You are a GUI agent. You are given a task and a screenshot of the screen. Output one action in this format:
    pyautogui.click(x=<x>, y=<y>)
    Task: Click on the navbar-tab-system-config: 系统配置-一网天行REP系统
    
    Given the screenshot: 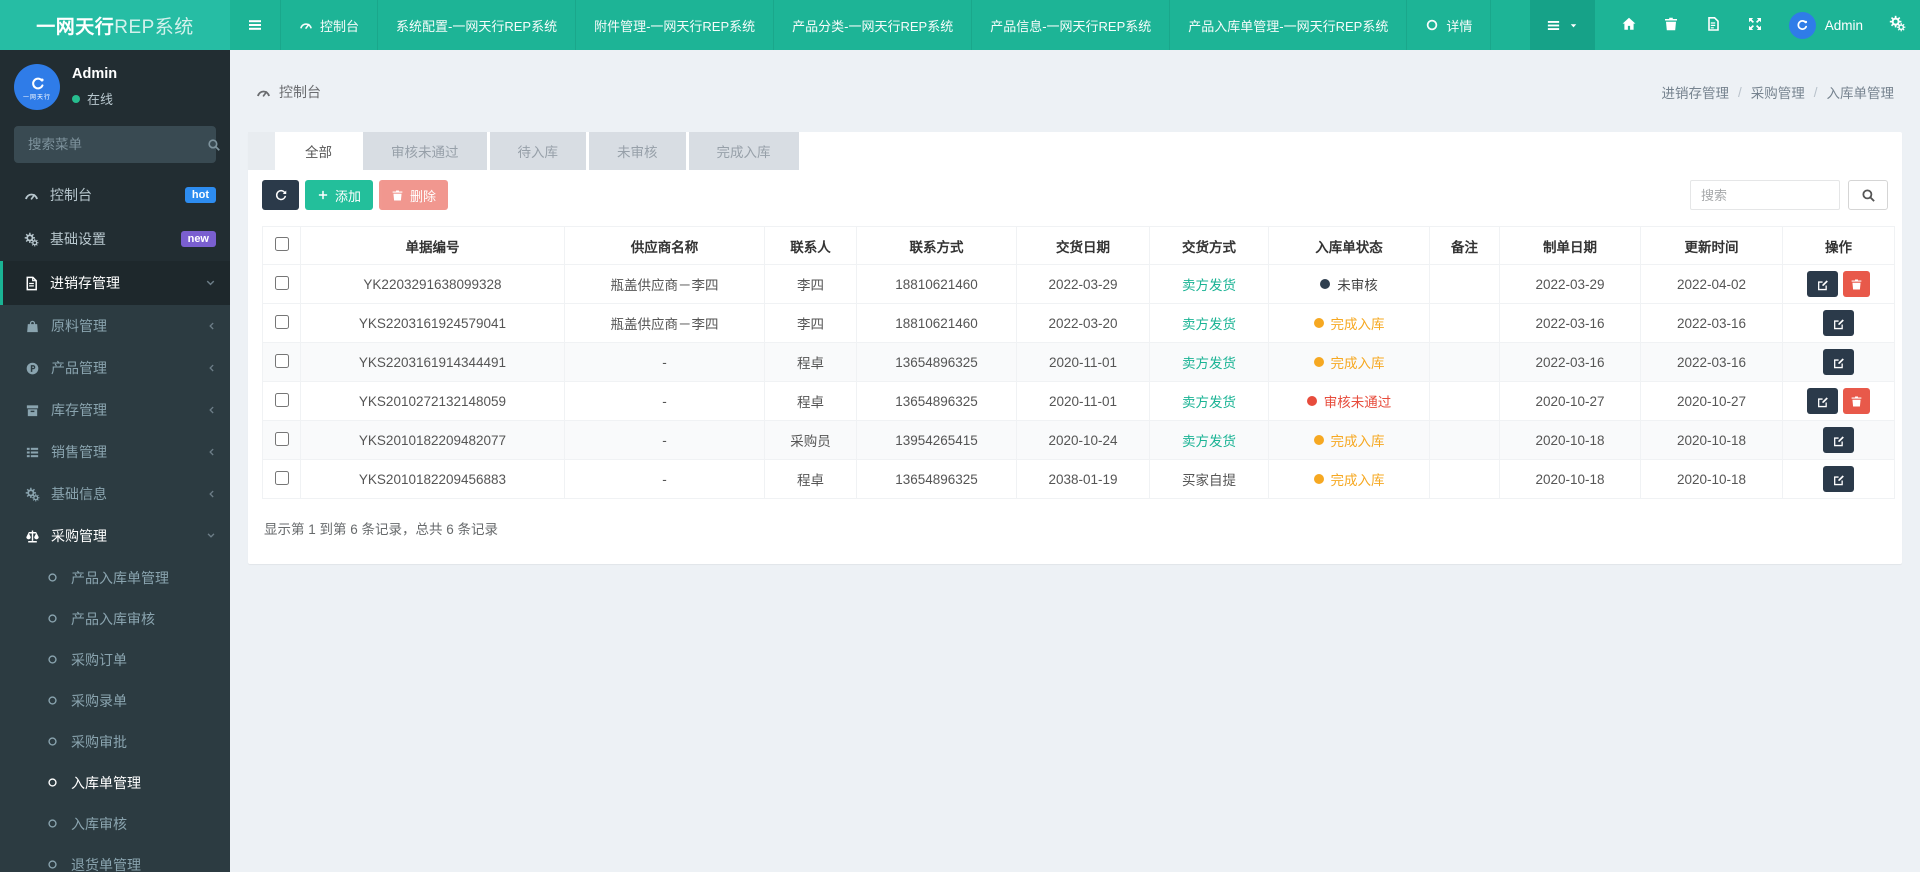 What is the action you would take?
    pyautogui.click(x=476, y=25)
    